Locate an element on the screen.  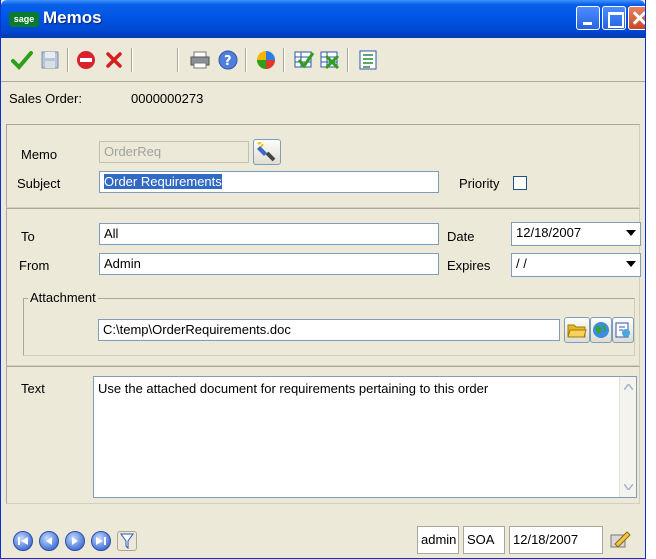
scroll-down-button is located at coordinates (628, 487).